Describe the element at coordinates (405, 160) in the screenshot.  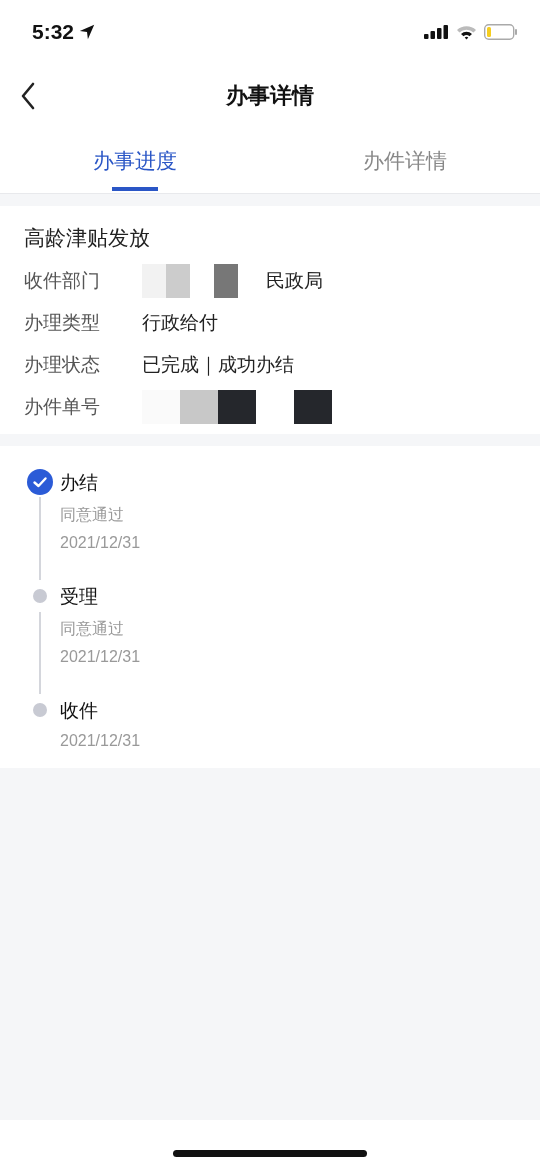
I see `tab: 办件详情` at that location.